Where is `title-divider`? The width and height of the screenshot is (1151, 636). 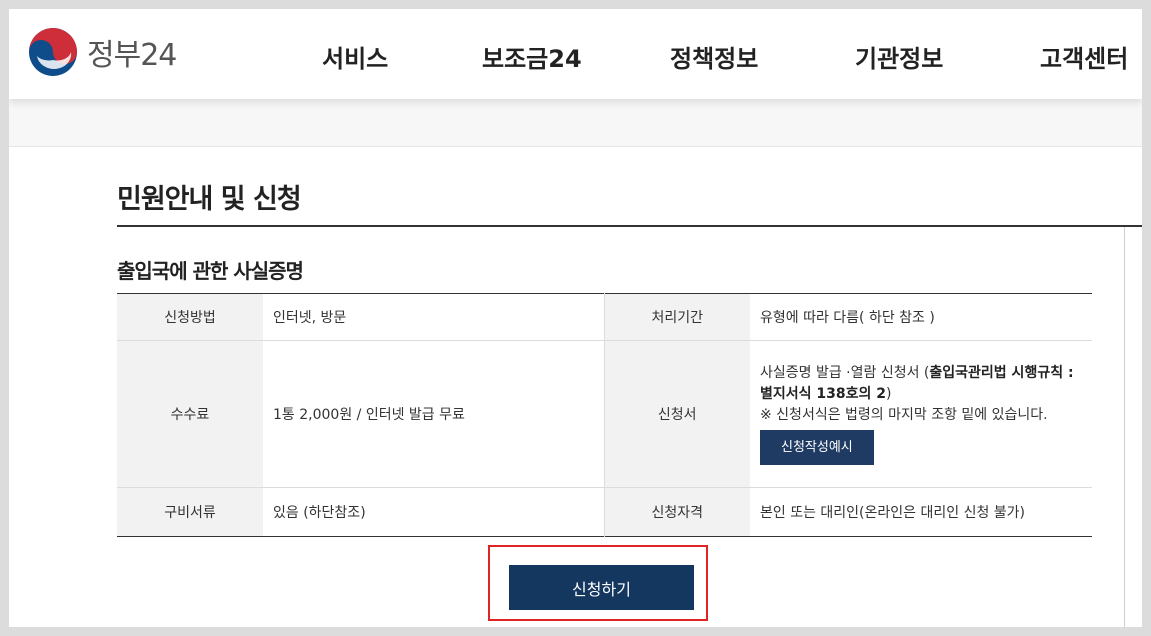
title-divider is located at coordinates (629, 226).